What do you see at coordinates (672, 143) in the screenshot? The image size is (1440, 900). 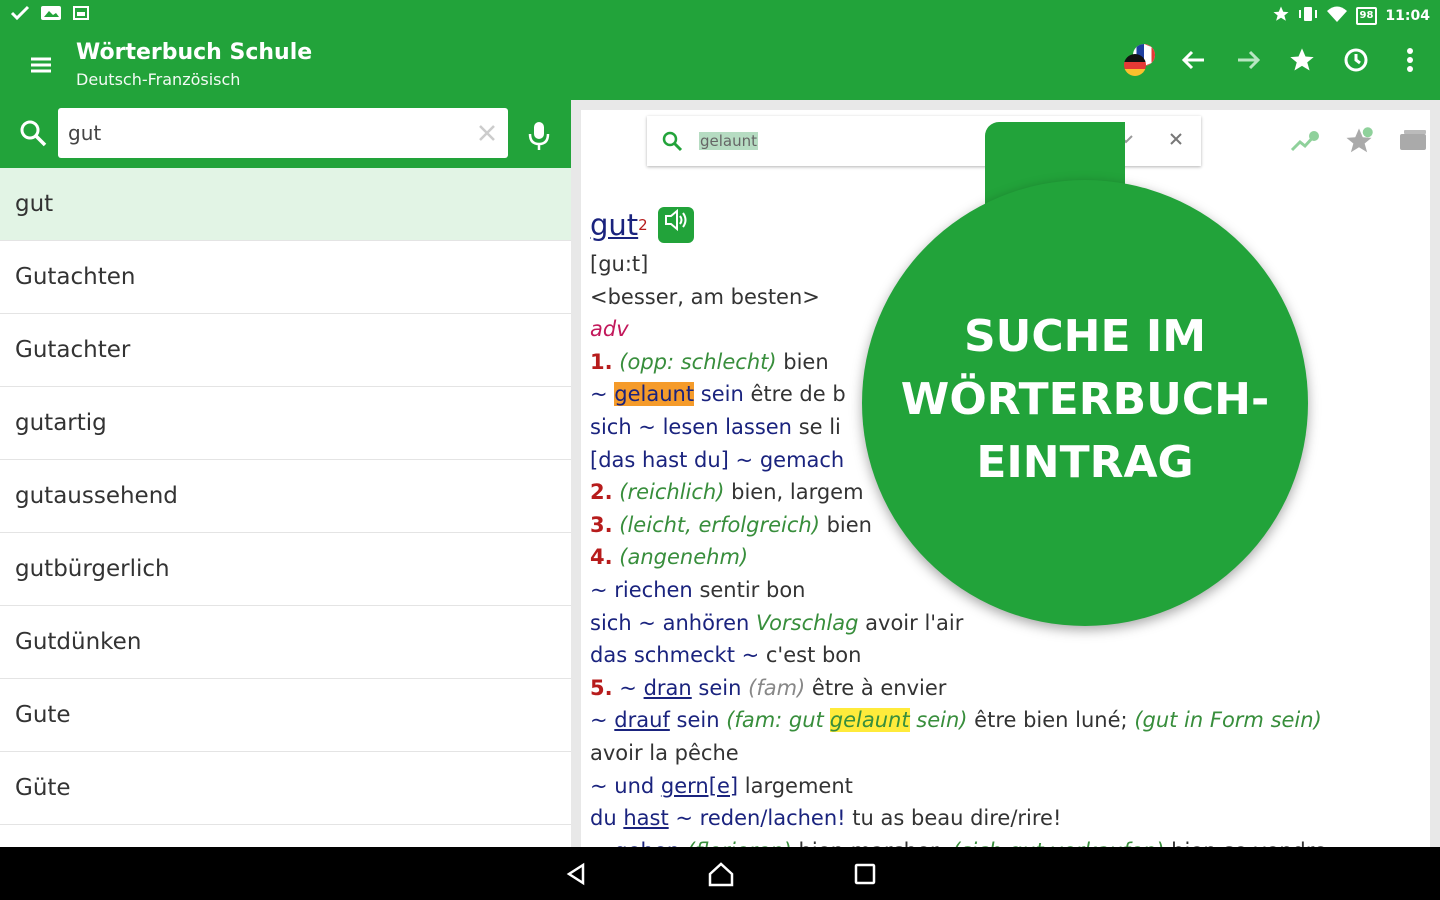 I see `find-search-icon` at bounding box center [672, 143].